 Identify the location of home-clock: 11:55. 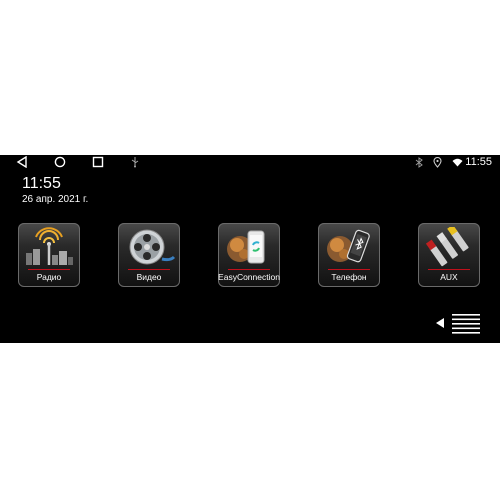
(41, 183).